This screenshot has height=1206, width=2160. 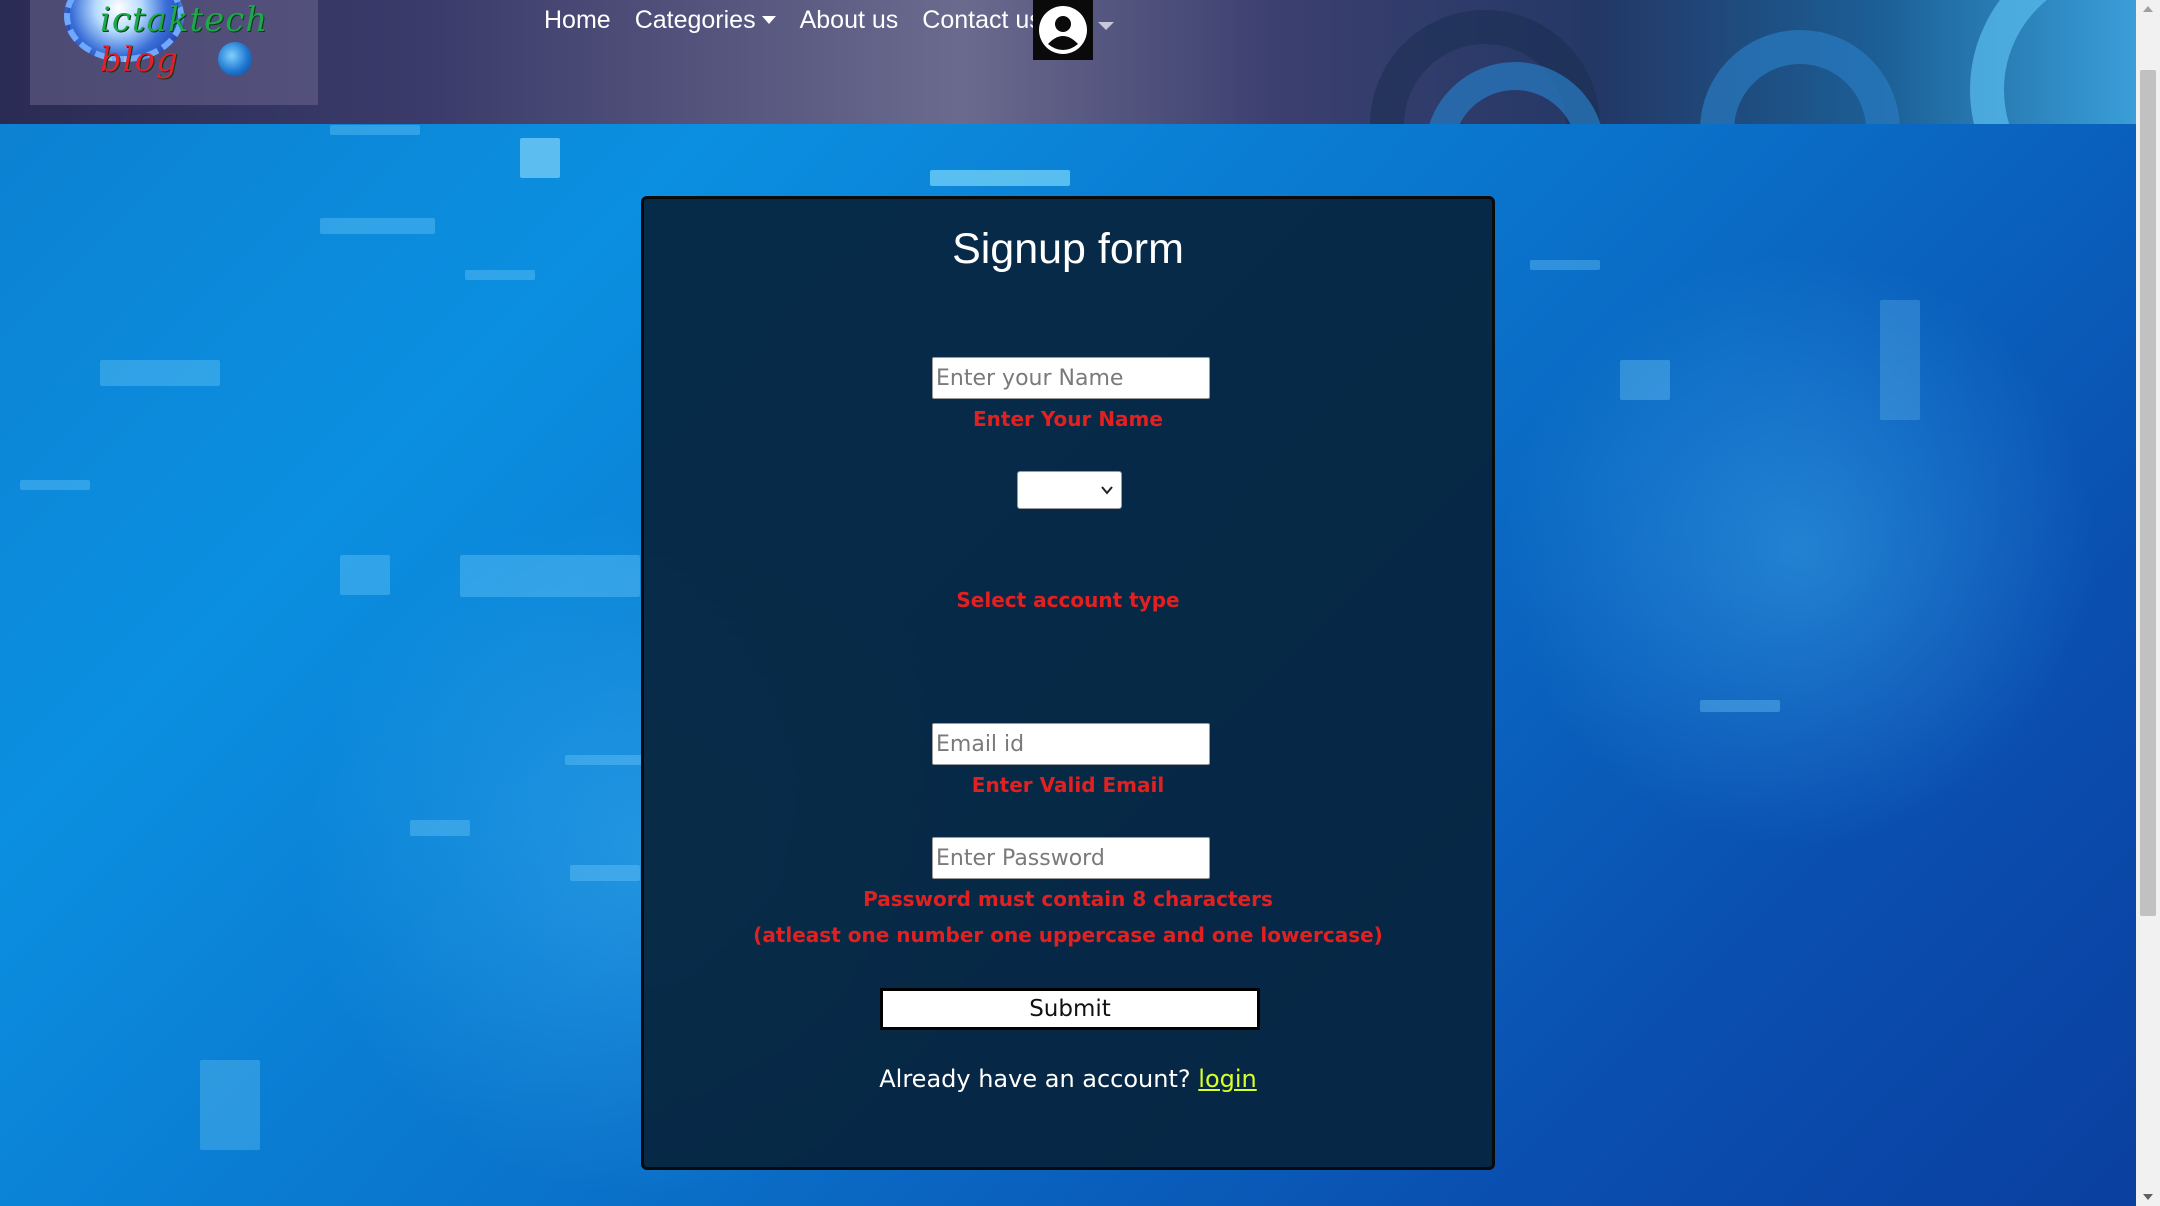 I want to click on caret-down-icon, so click(x=768, y=20).